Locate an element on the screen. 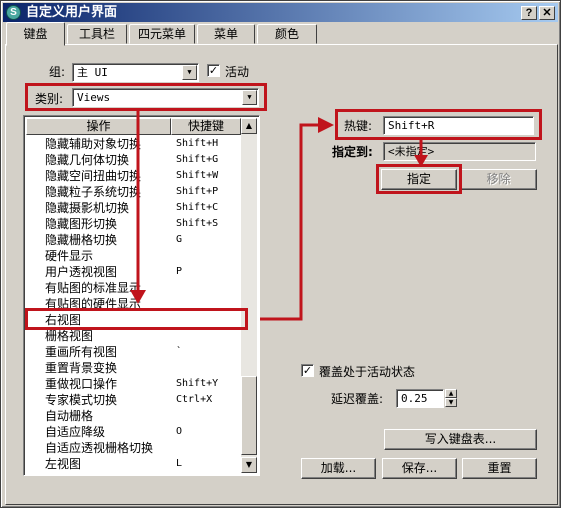 This screenshot has height=509, width=561. title-bar: S 自定义用户界面 ? ✕ is located at coordinates (280, 12).